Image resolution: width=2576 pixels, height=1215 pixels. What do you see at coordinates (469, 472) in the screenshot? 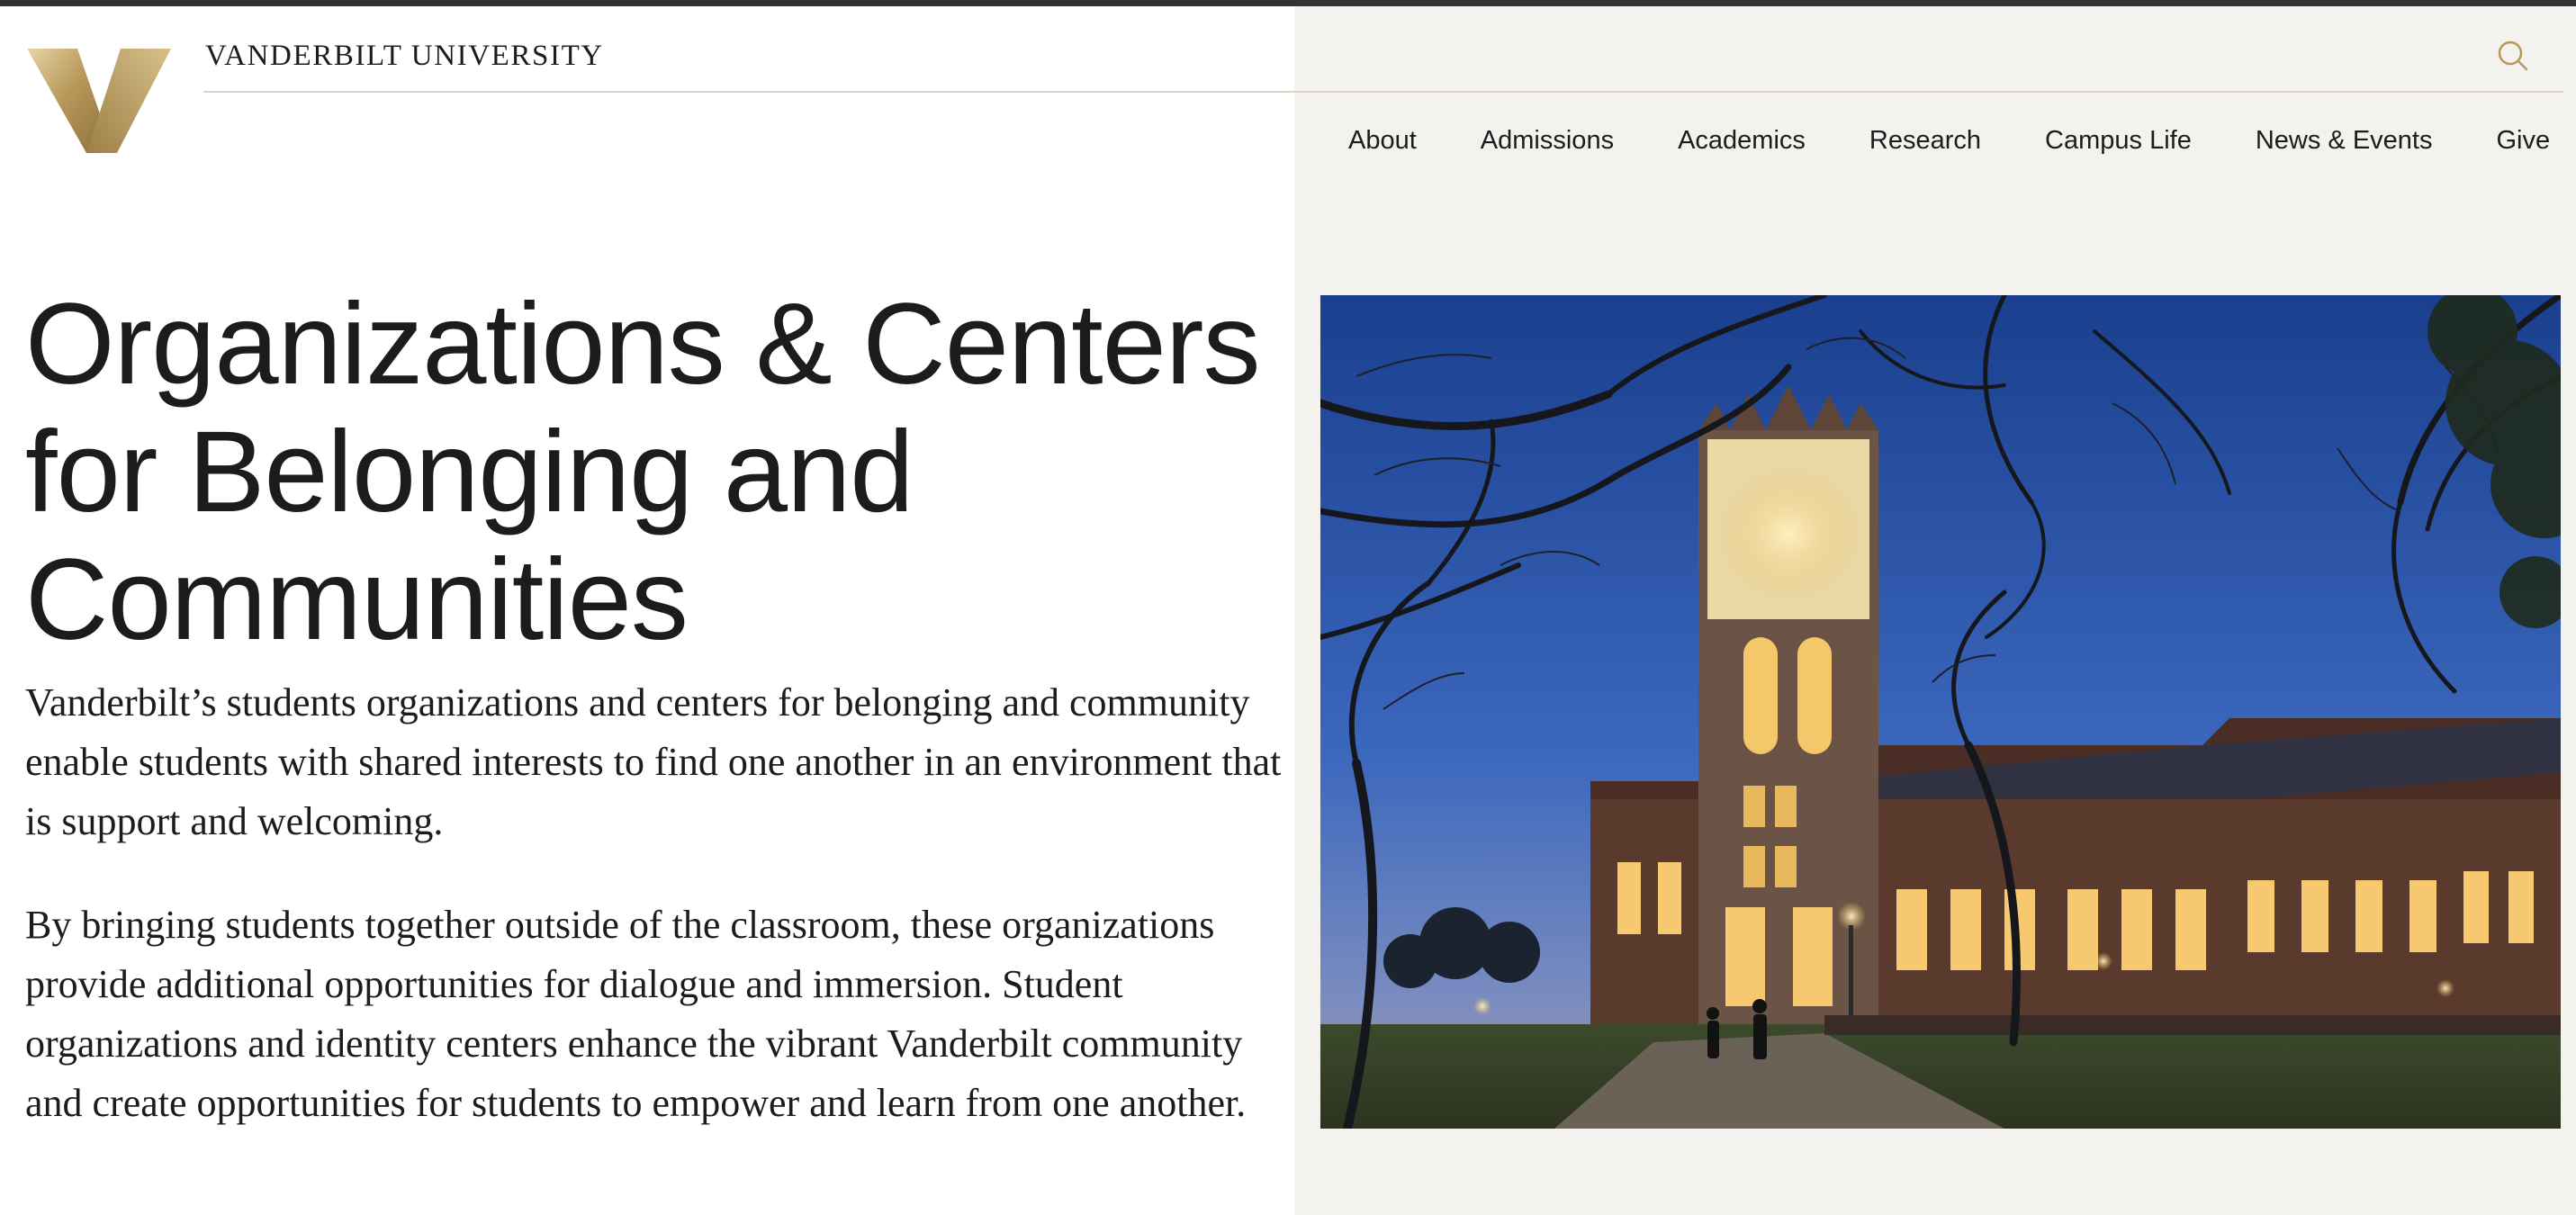
I see `page-title-line: for Belonging and` at bounding box center [469, 472].